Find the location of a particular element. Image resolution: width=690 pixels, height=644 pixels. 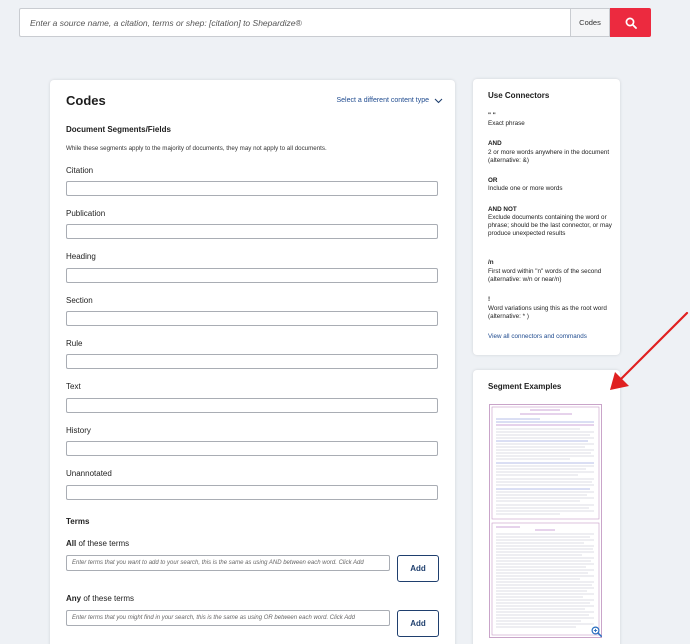

search-input is located at coordinates (294, 22).